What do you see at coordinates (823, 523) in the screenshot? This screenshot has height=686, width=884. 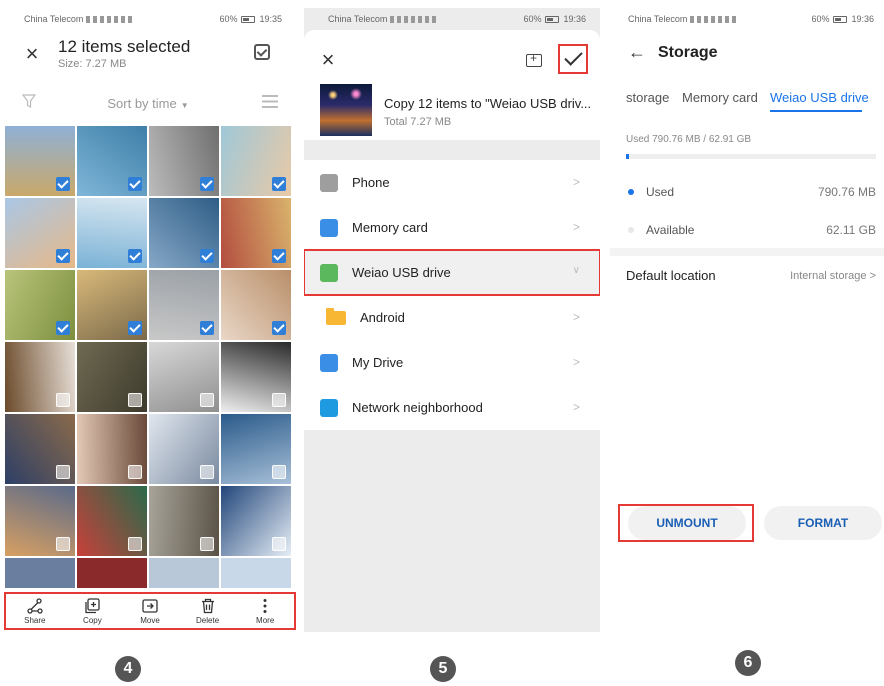 I see `format-button: FORMAT` at bounding box center [823, 523].